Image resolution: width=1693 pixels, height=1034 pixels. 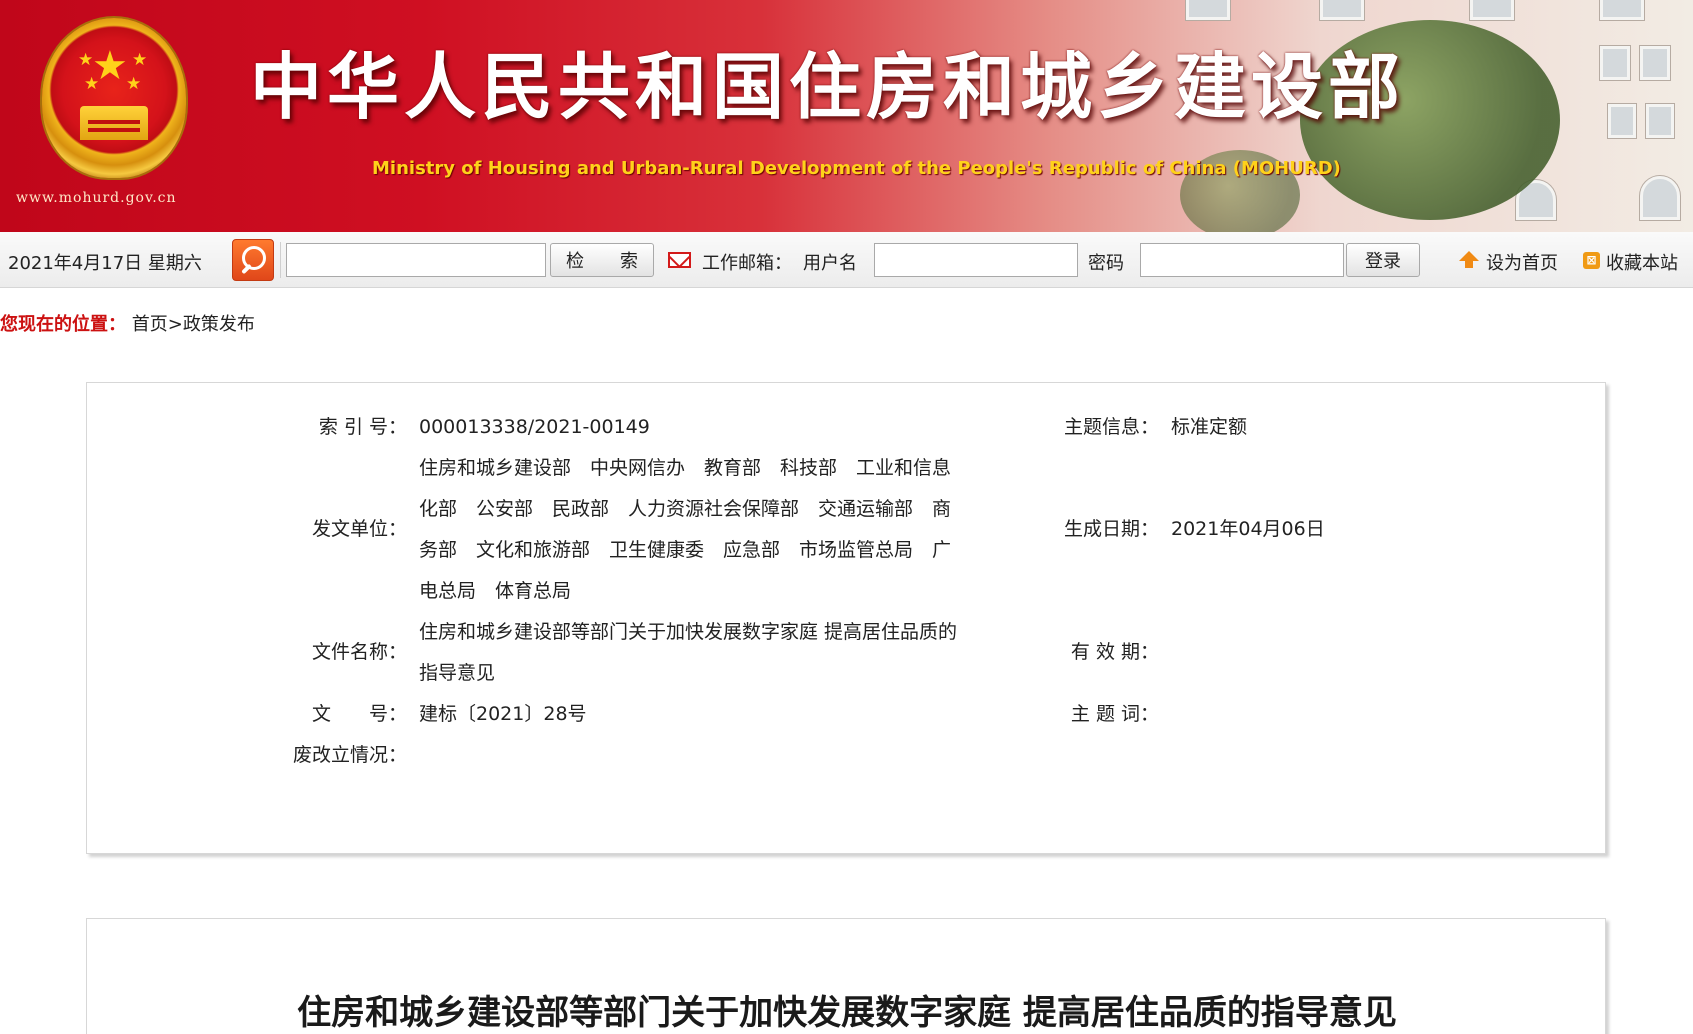 I want to click on username-label: 用户名, so click(x=830, y=263).